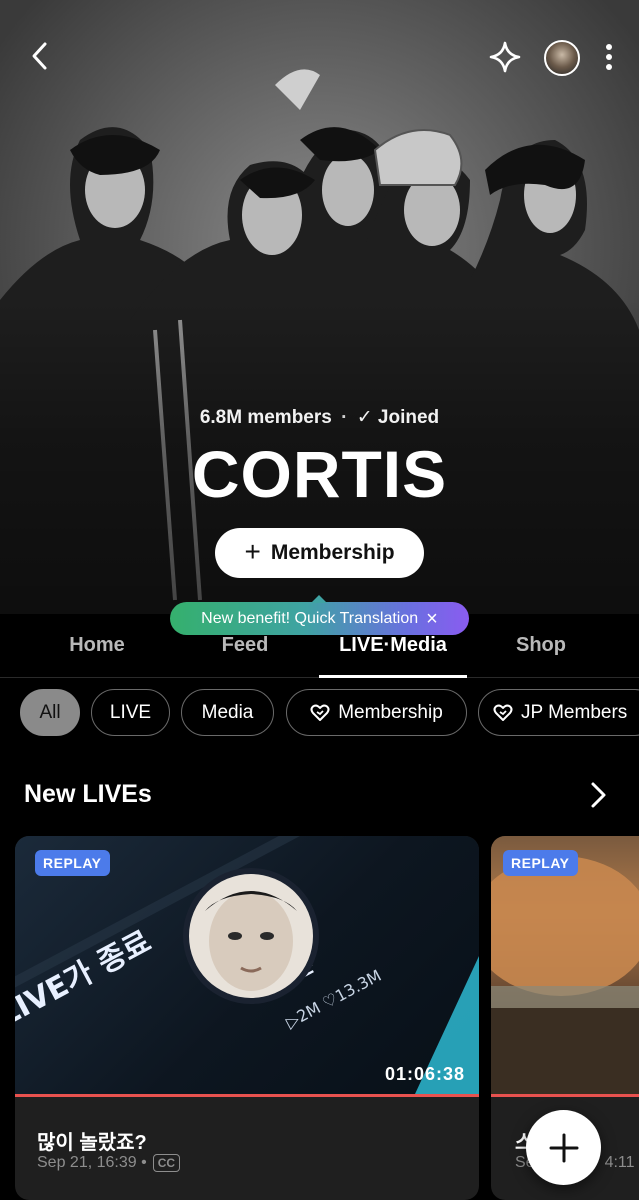 The image size is (639, 1200). I want to click on live-date: Sep 21, 16:39 •, so click(92, 1162).